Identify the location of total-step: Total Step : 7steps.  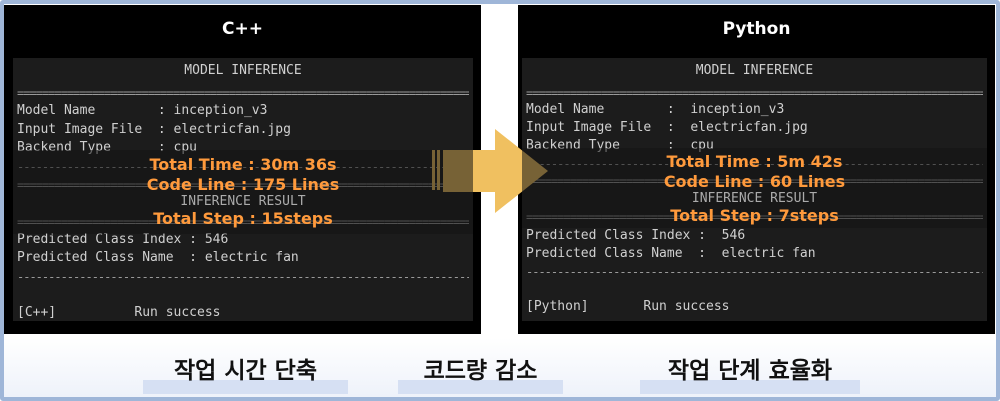
(754, 215).